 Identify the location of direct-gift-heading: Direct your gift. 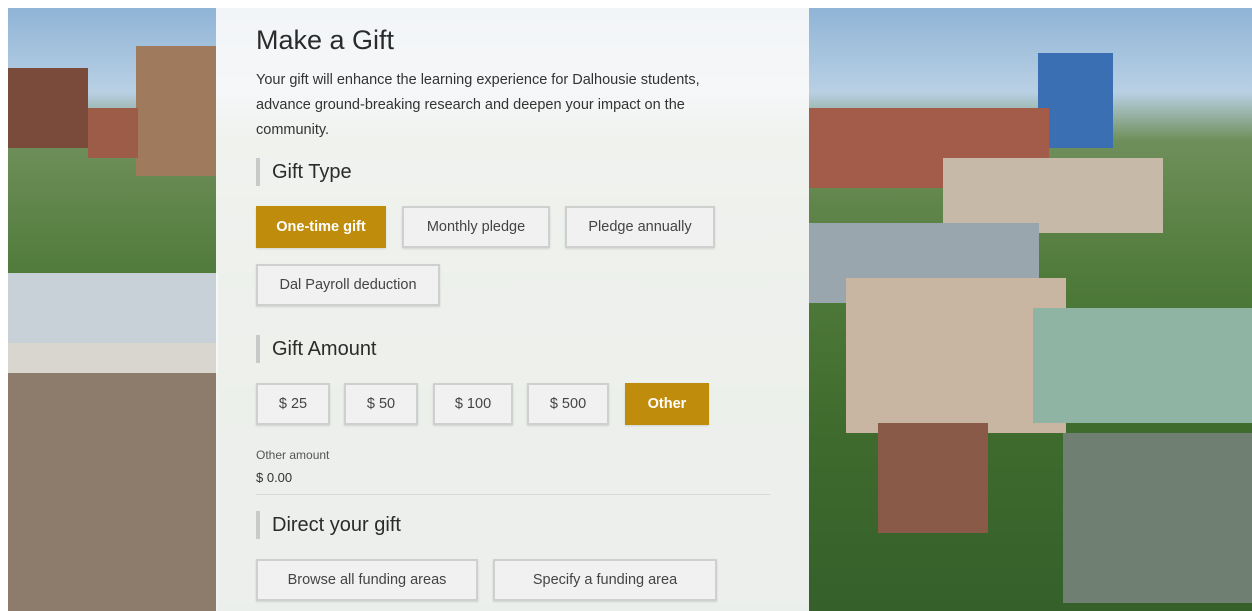
(328, 525).